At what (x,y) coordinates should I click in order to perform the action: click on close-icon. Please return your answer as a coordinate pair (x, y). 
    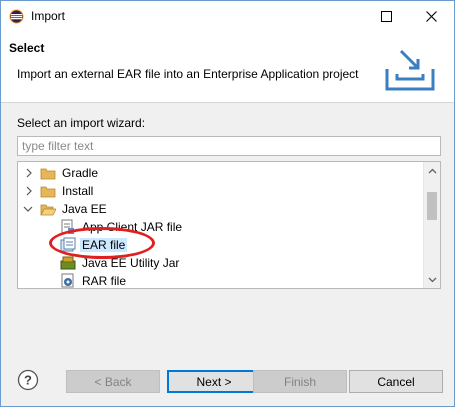
    Looking at the image, I should click on (431, 16).